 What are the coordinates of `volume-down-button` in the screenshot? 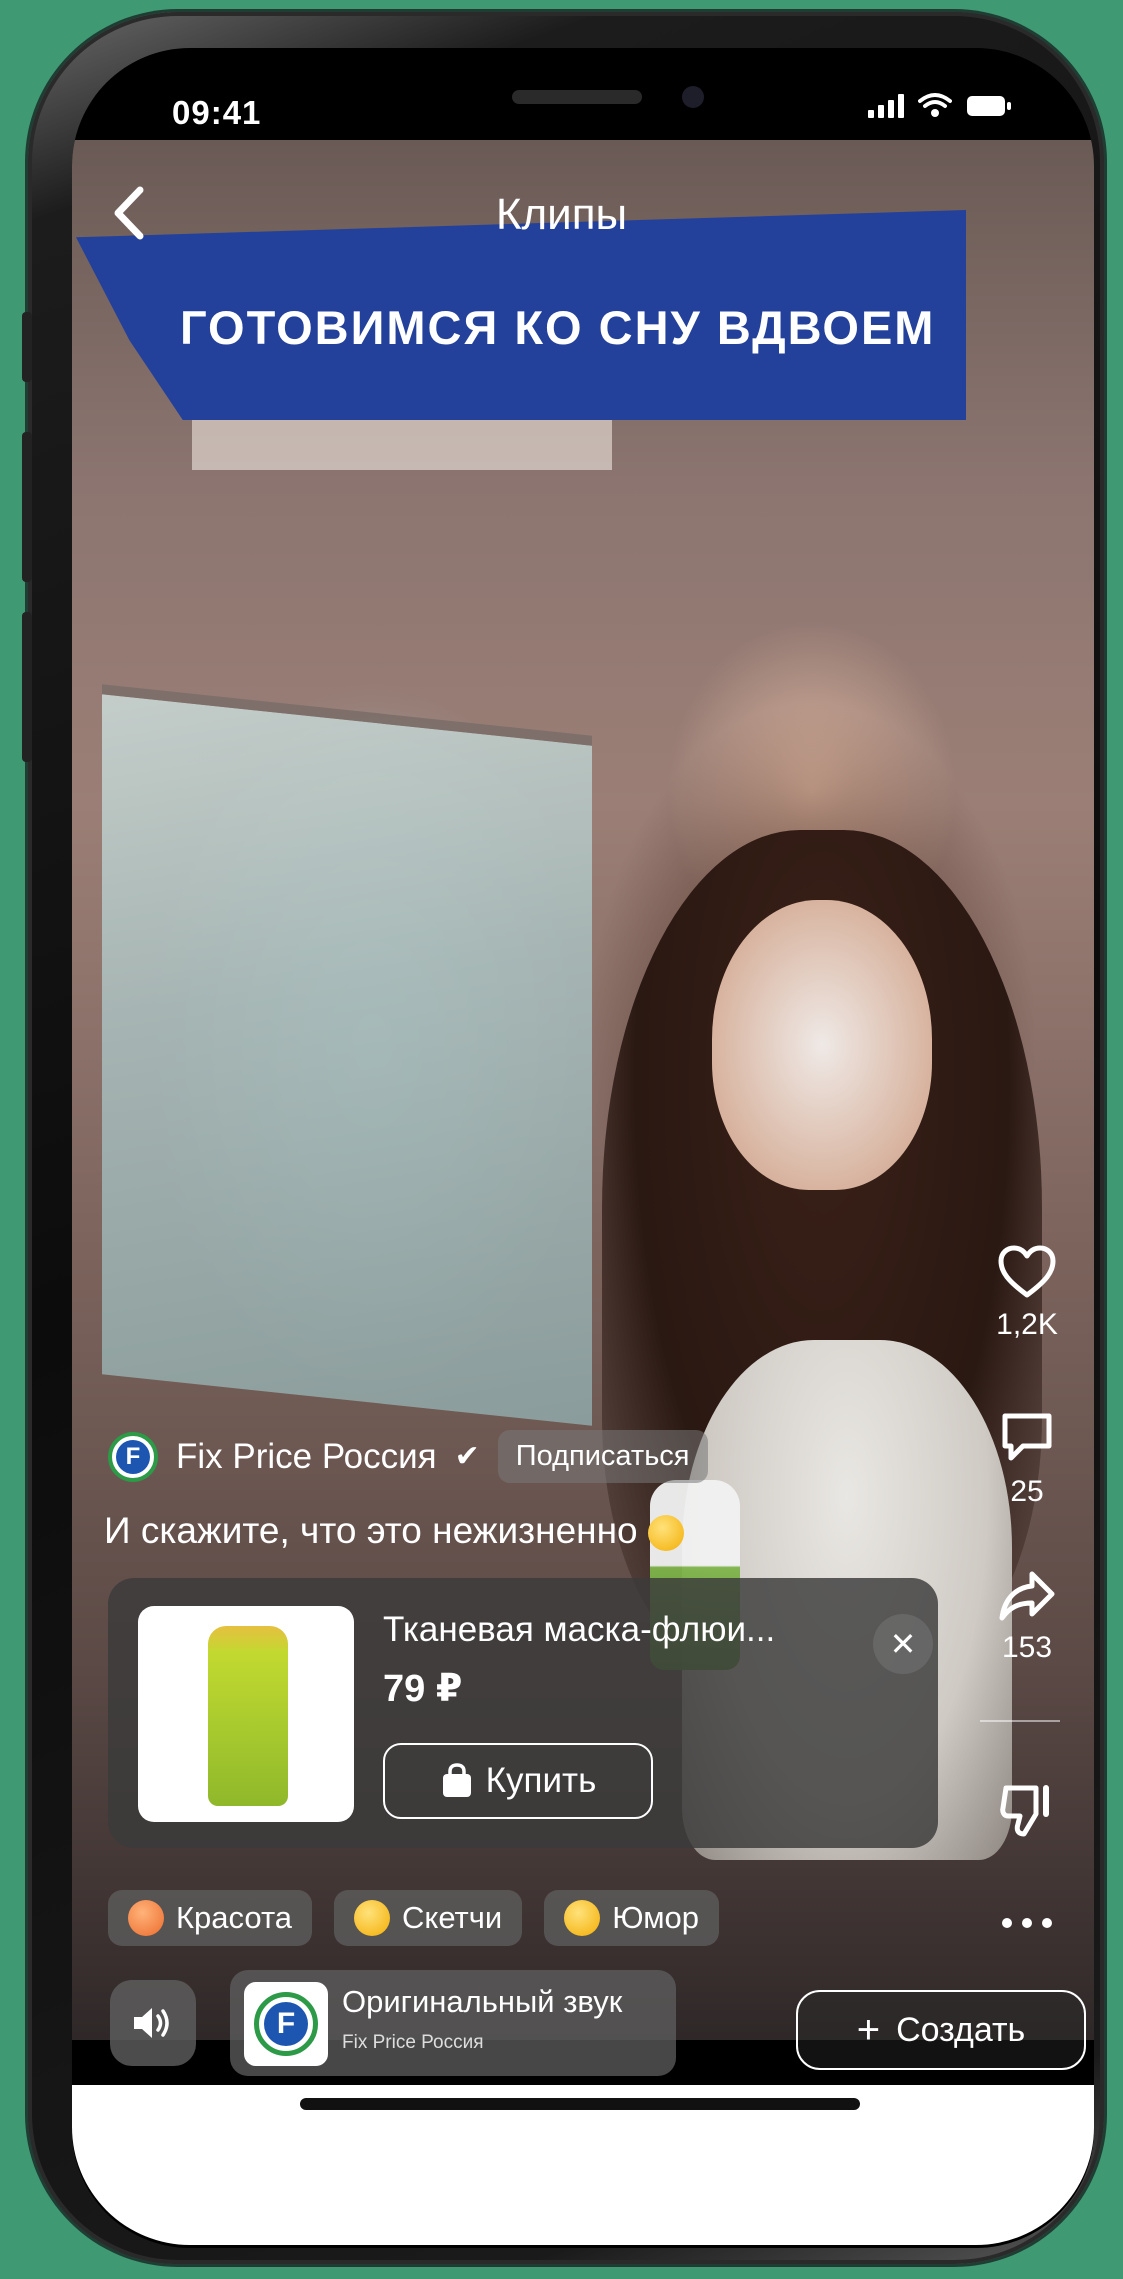 It's located at (27, 687).